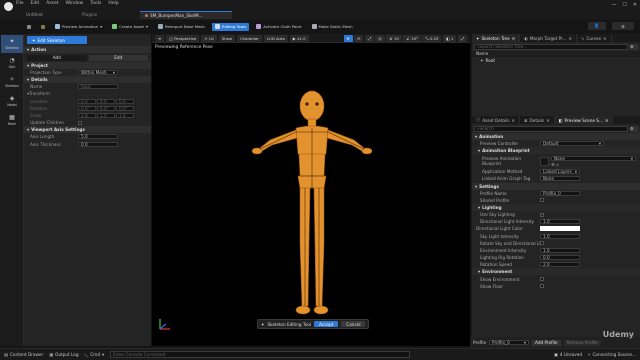 Image resolution: width=640 pixels, height=360 pixels. Describe the element at coordinates (35, 3) in the screenshot. I see `menu-edit: Edit` at that location.